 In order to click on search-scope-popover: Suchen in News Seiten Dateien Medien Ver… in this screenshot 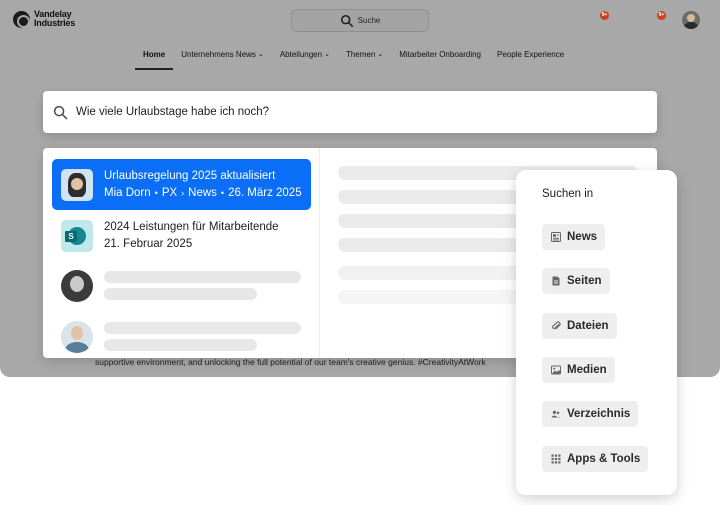, I will do `click(596, 332)`.